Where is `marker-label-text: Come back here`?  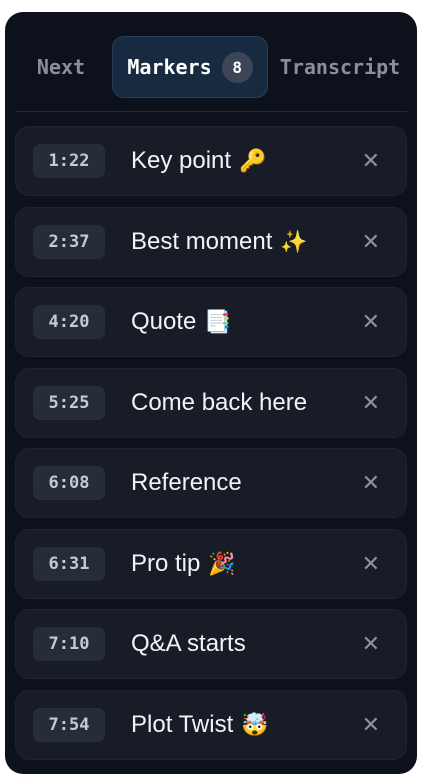 marker-label-text: Come back here is located at coordinates (219, 402).